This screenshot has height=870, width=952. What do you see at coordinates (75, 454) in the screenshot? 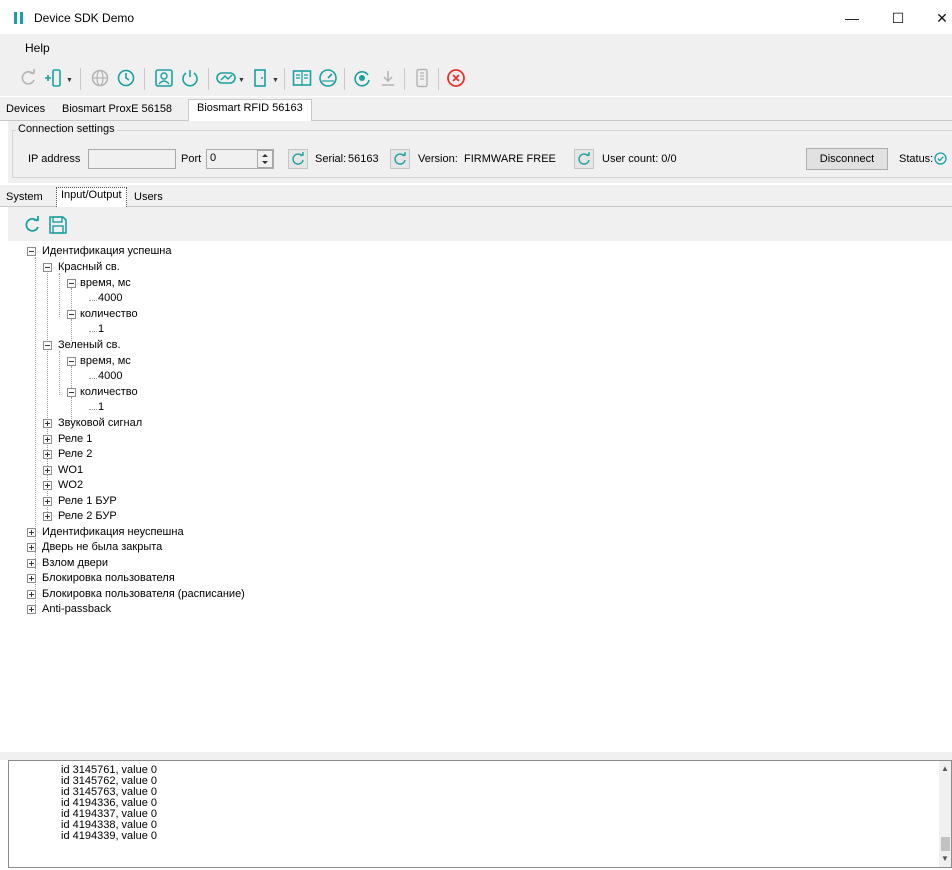
I see `tree-node: Реле 2` at bounding box center [75, 454].